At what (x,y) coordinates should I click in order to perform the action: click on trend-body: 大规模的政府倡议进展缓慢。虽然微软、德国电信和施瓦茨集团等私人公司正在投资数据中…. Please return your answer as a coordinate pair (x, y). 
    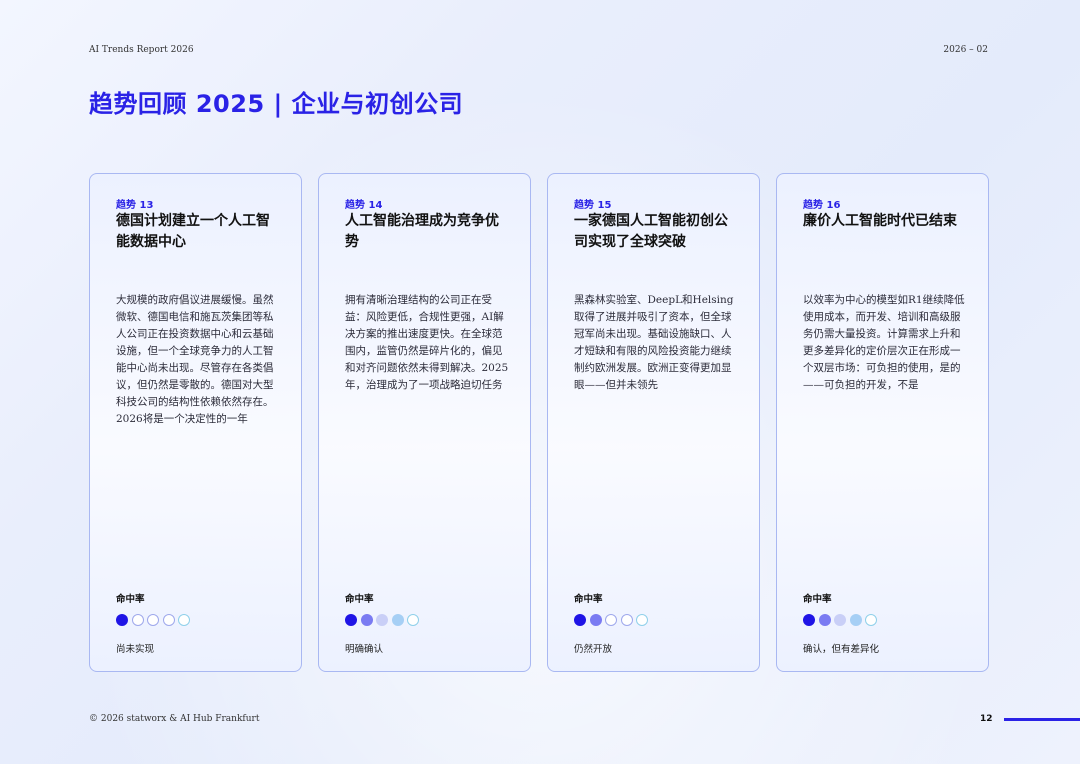
    Looking at the image, I should click on (195, 359).